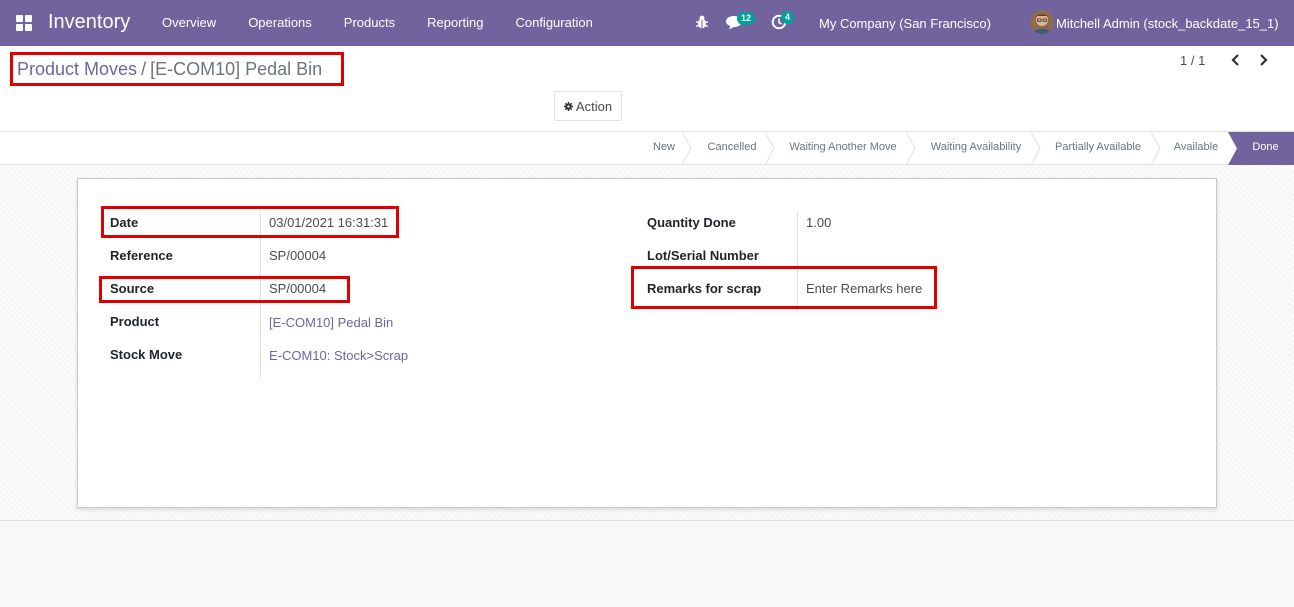 The height and width of the screenshot is (607, 1294). I want to click on action-button-label: Action, so click(594, 106).